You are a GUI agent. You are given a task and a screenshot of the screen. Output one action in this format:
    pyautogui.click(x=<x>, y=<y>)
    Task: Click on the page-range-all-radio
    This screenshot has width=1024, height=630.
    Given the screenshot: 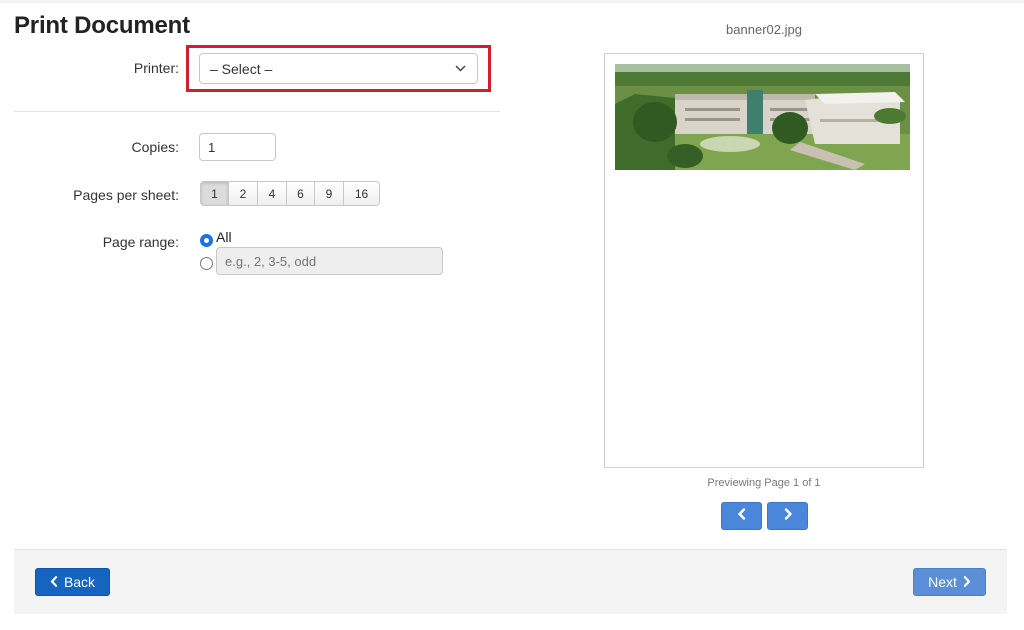 What is the action you would take?
    pyautogui.click(x=206, y=240)
    